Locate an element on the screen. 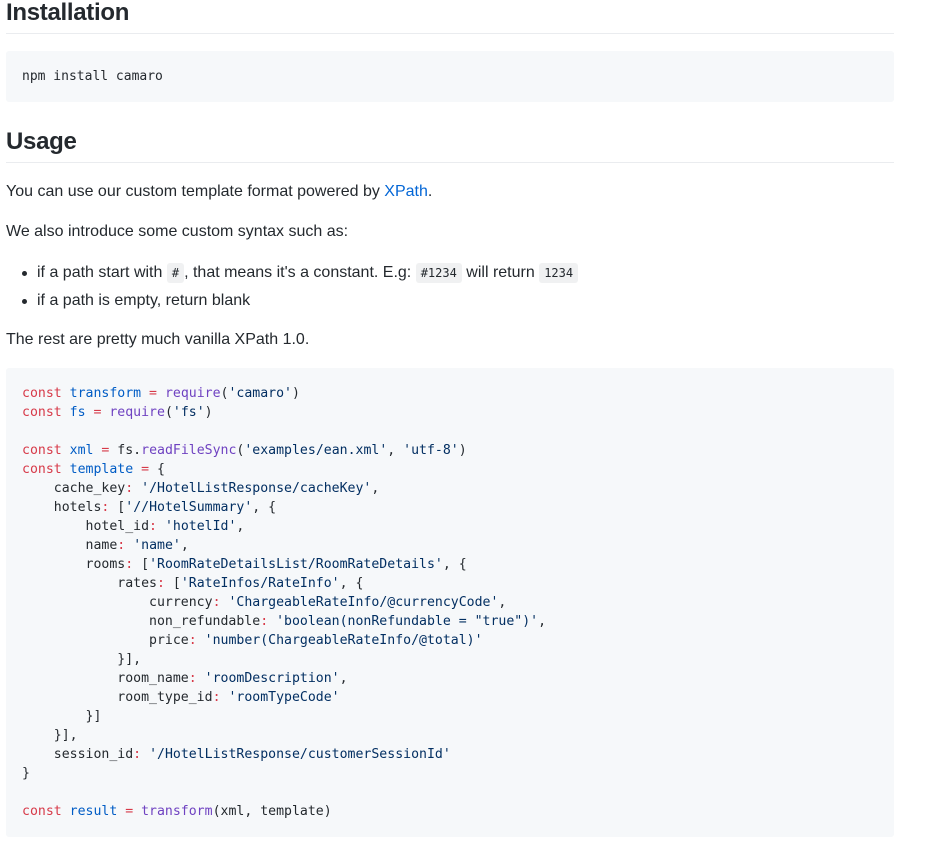  code-token: } is located at coordinates (26, 773).